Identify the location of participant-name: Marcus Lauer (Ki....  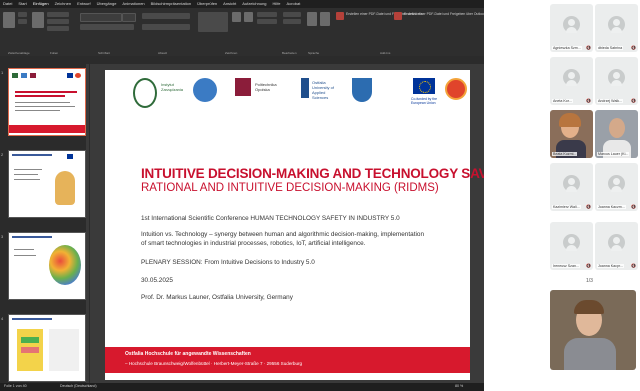
(613, 154).